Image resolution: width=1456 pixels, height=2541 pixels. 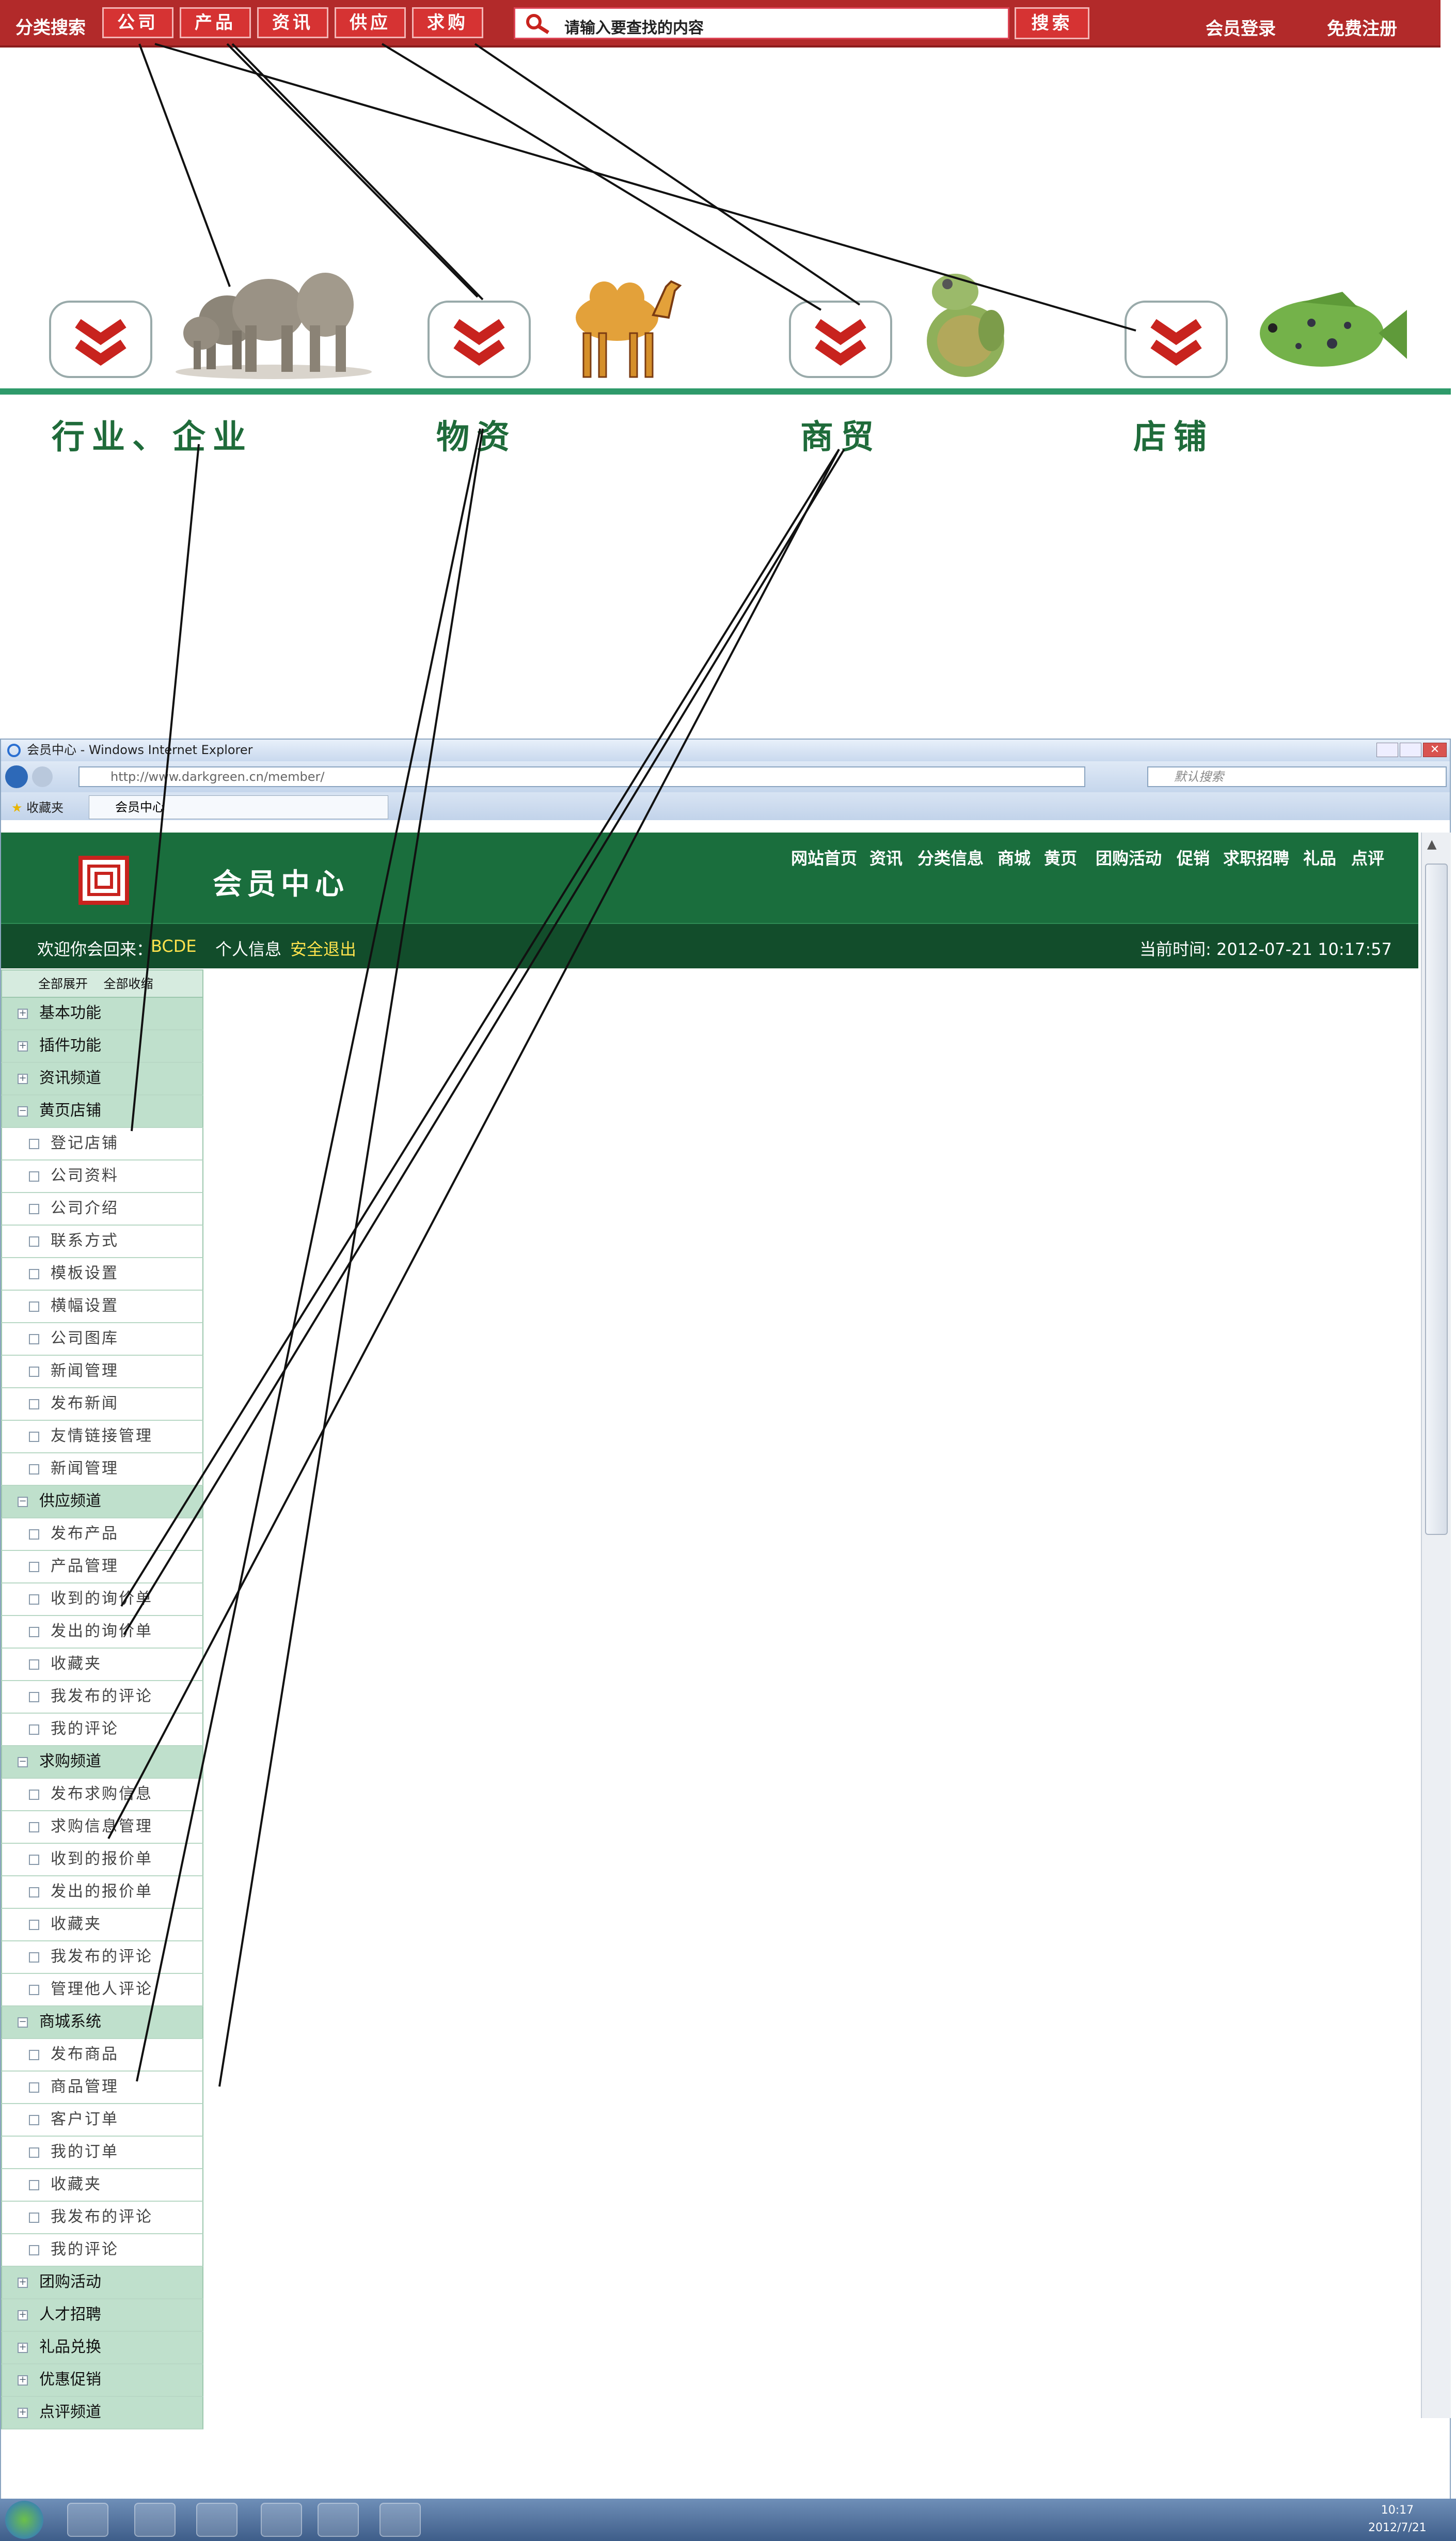 I want to click on close-button: ✕, so click(x=1435, y=750).